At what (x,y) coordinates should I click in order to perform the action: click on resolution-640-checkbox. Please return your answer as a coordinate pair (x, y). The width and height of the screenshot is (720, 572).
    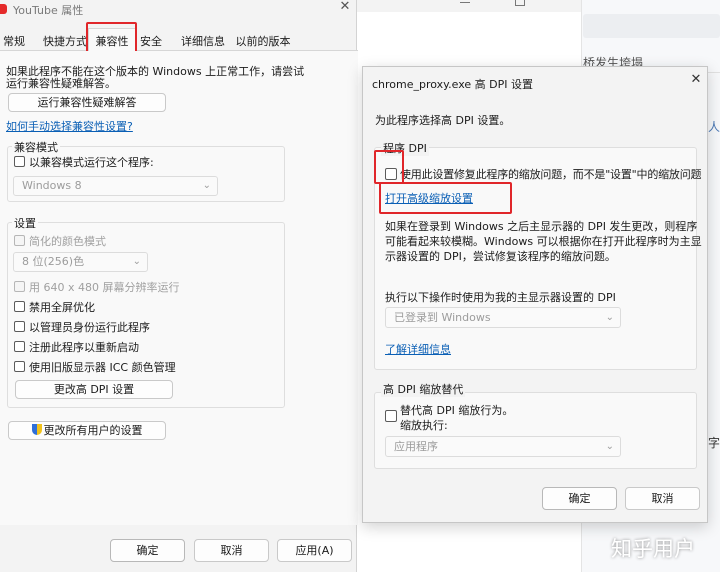
    Looking at the image, I should click on (19, 286).